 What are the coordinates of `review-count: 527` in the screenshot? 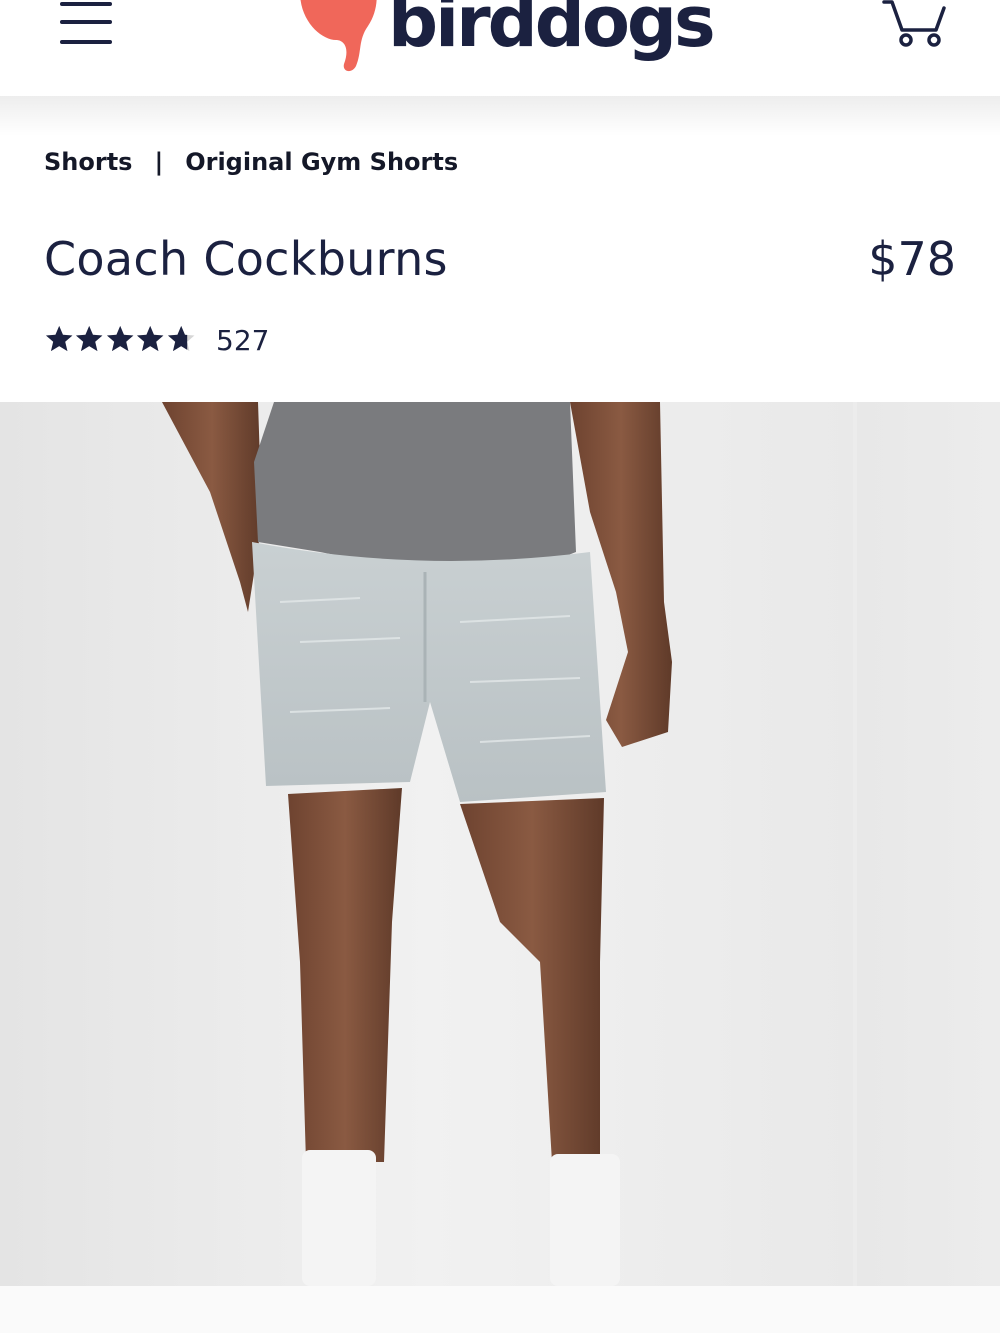 It's located at (243, 340).